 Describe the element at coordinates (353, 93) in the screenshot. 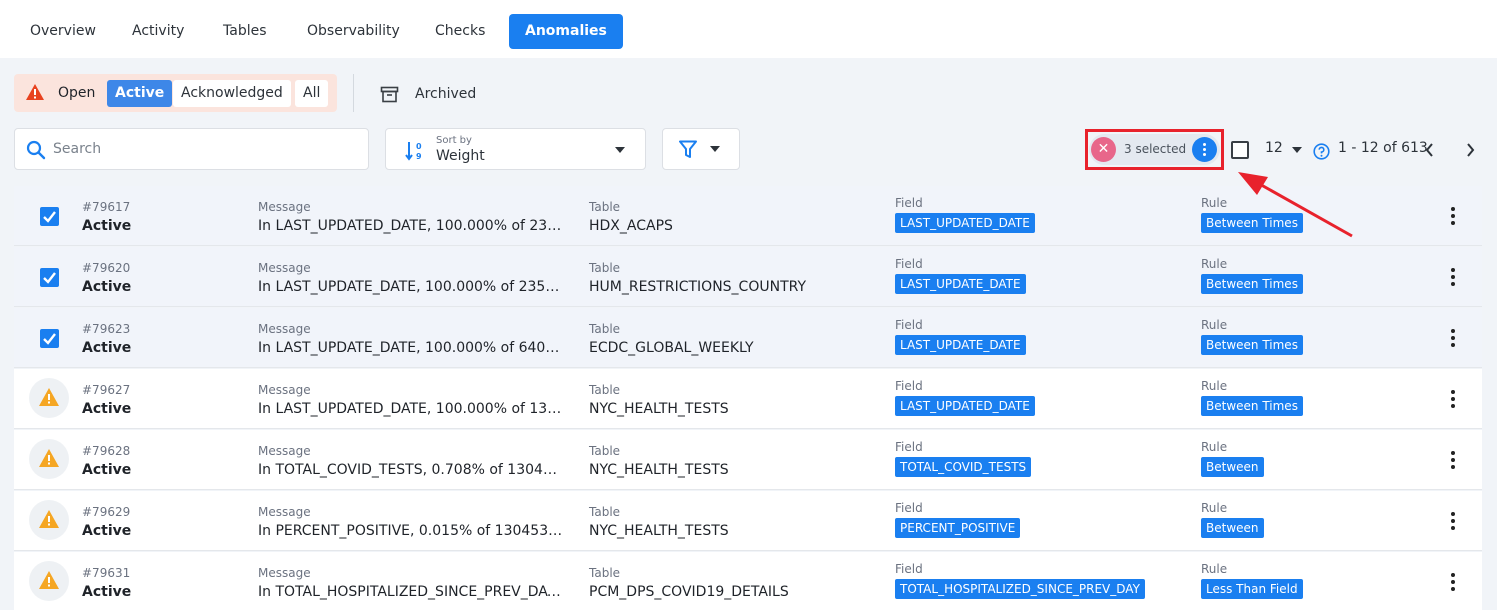

I see `toolbar-divider` at that location.